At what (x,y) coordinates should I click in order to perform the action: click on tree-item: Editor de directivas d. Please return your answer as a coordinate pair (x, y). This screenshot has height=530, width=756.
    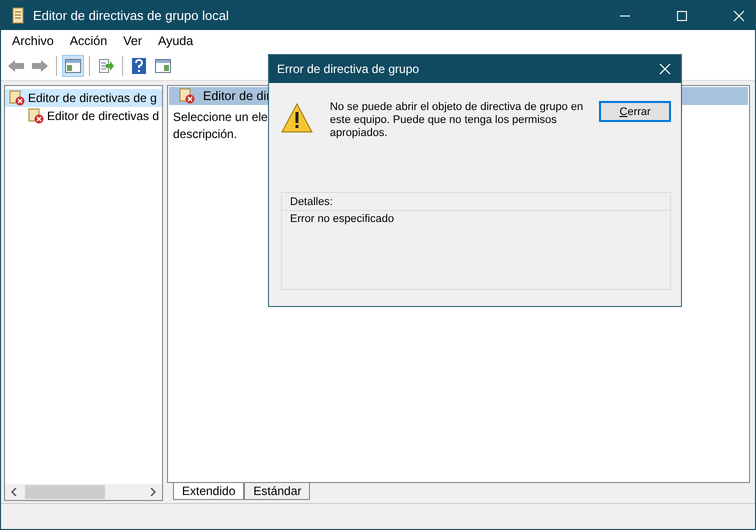
    Looking at the image, I should click on (83, 116).